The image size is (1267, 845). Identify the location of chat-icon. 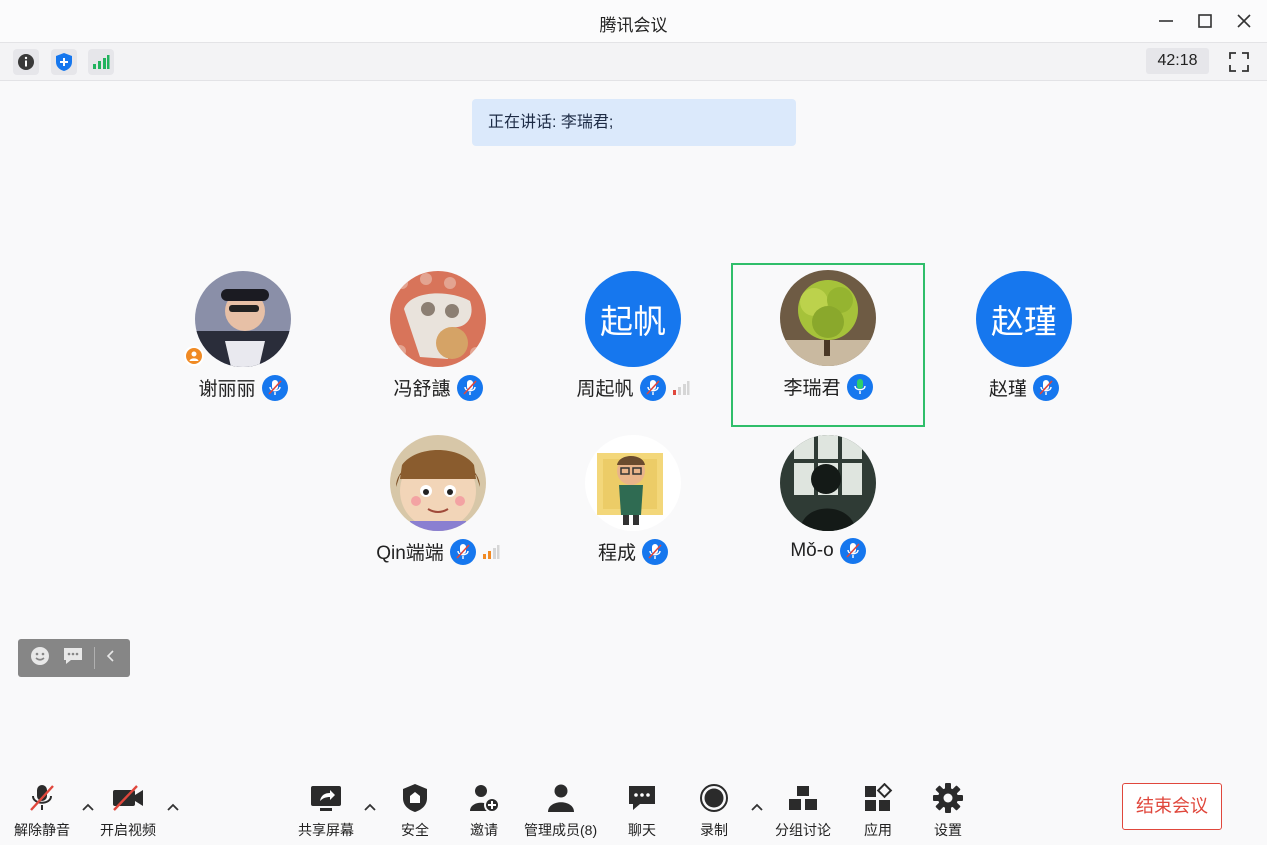
(642, 798).